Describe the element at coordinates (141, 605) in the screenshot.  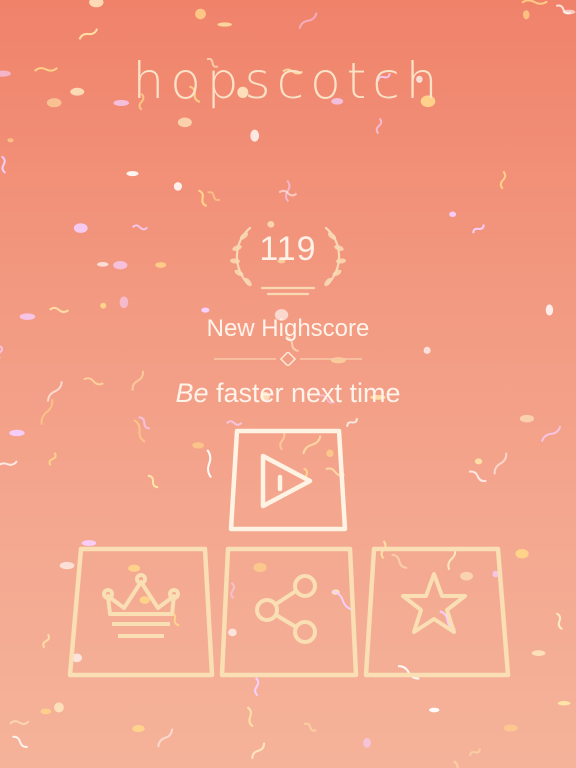
I see `crown-icon` at that location.